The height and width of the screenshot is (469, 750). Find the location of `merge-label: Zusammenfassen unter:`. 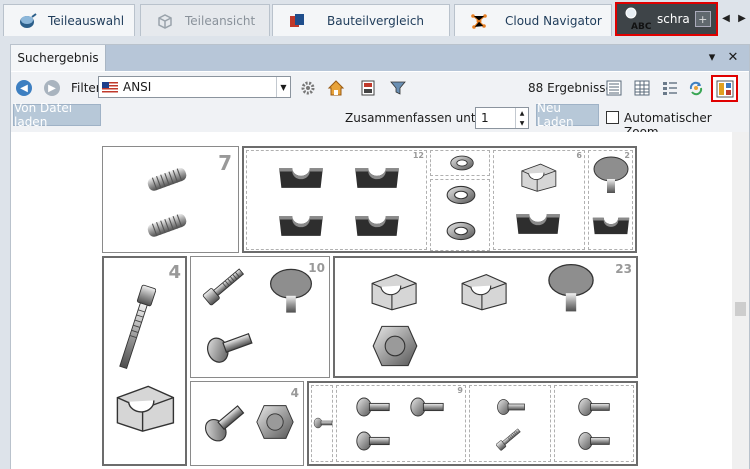

merge-label: Zusammenfassen unter: is located at coordinates (418, 118).